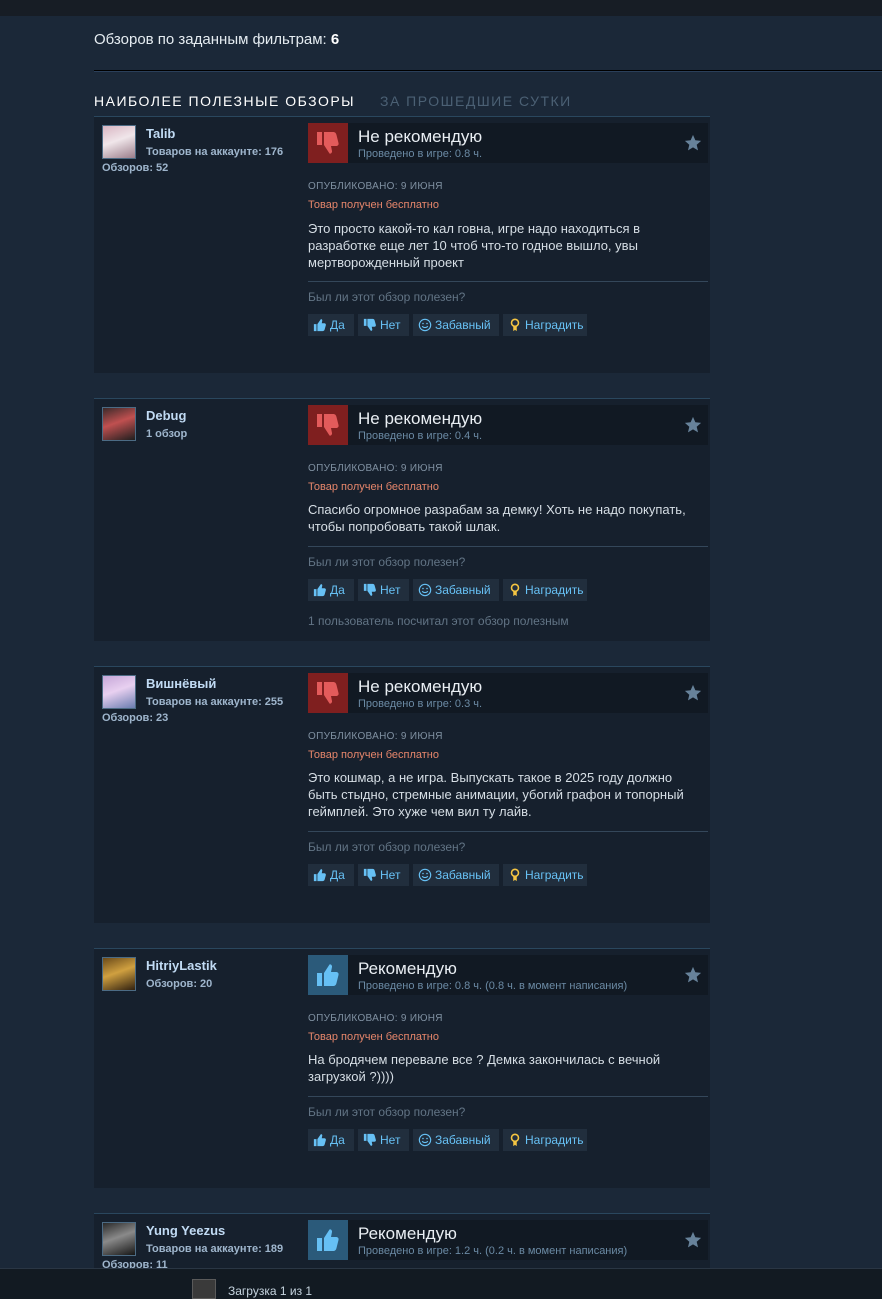 The width and height of the screenshot is (882, 1299). Describe the element at coordinates (181, 683) in the screenshot. I see `username: Вишнёвый` at that location.